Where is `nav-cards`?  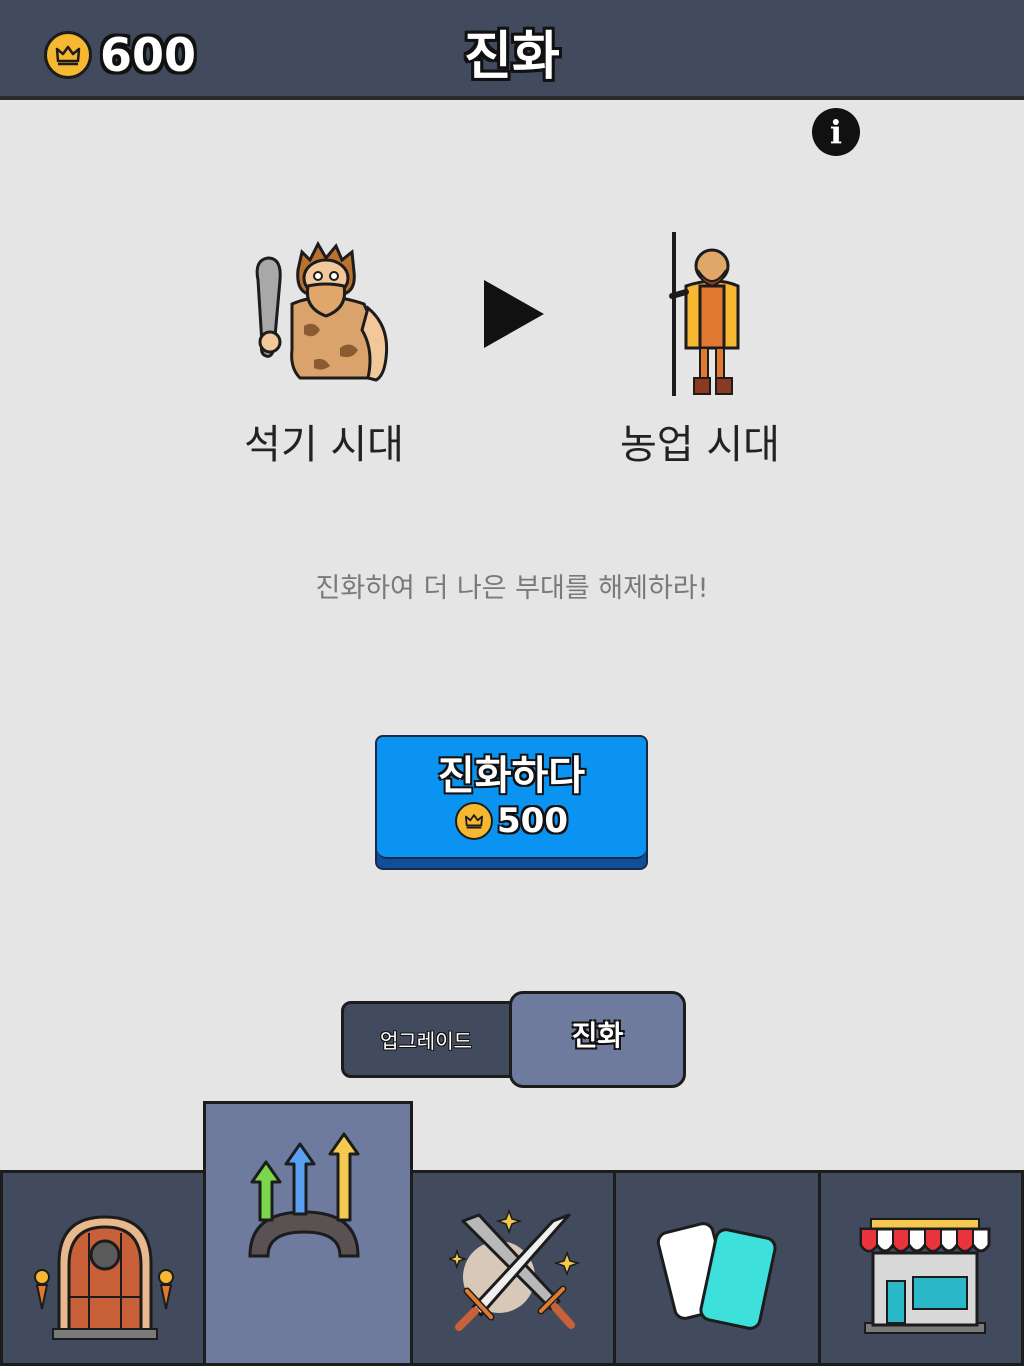 nav-cards is located at coordinates (717, 1268).